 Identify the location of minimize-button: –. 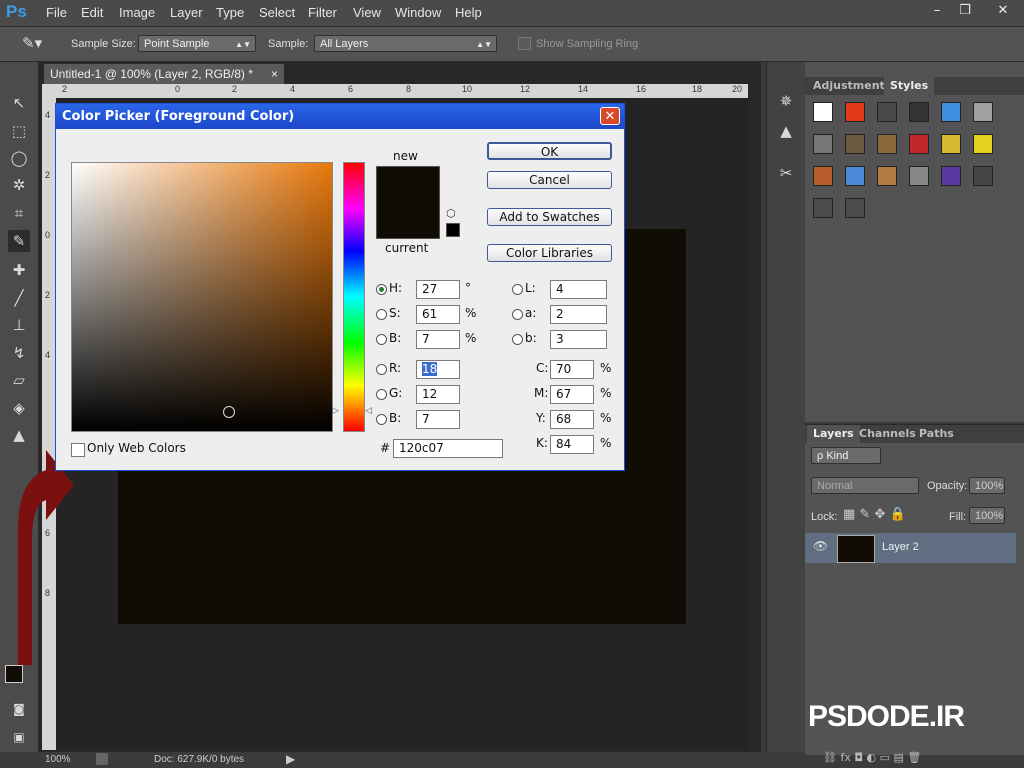
(937, 11).